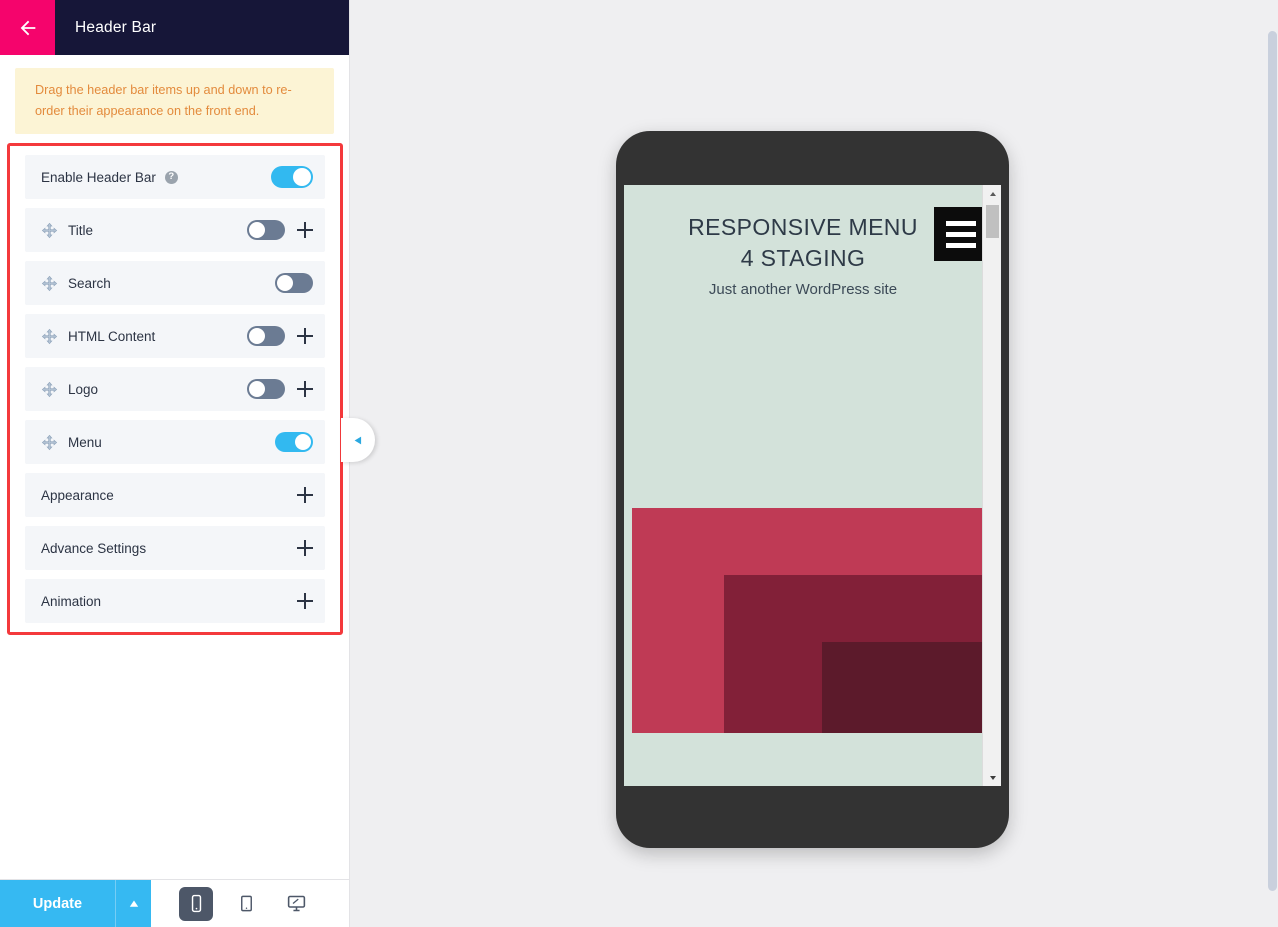 Image resolution: width=1278 pixels, height=927 pixels. I want to click on caret-down-icon, so click(992, 777).